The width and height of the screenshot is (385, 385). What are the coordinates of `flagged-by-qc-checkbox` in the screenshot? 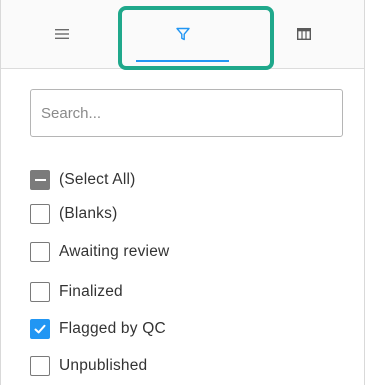 It's located at (40, 329).